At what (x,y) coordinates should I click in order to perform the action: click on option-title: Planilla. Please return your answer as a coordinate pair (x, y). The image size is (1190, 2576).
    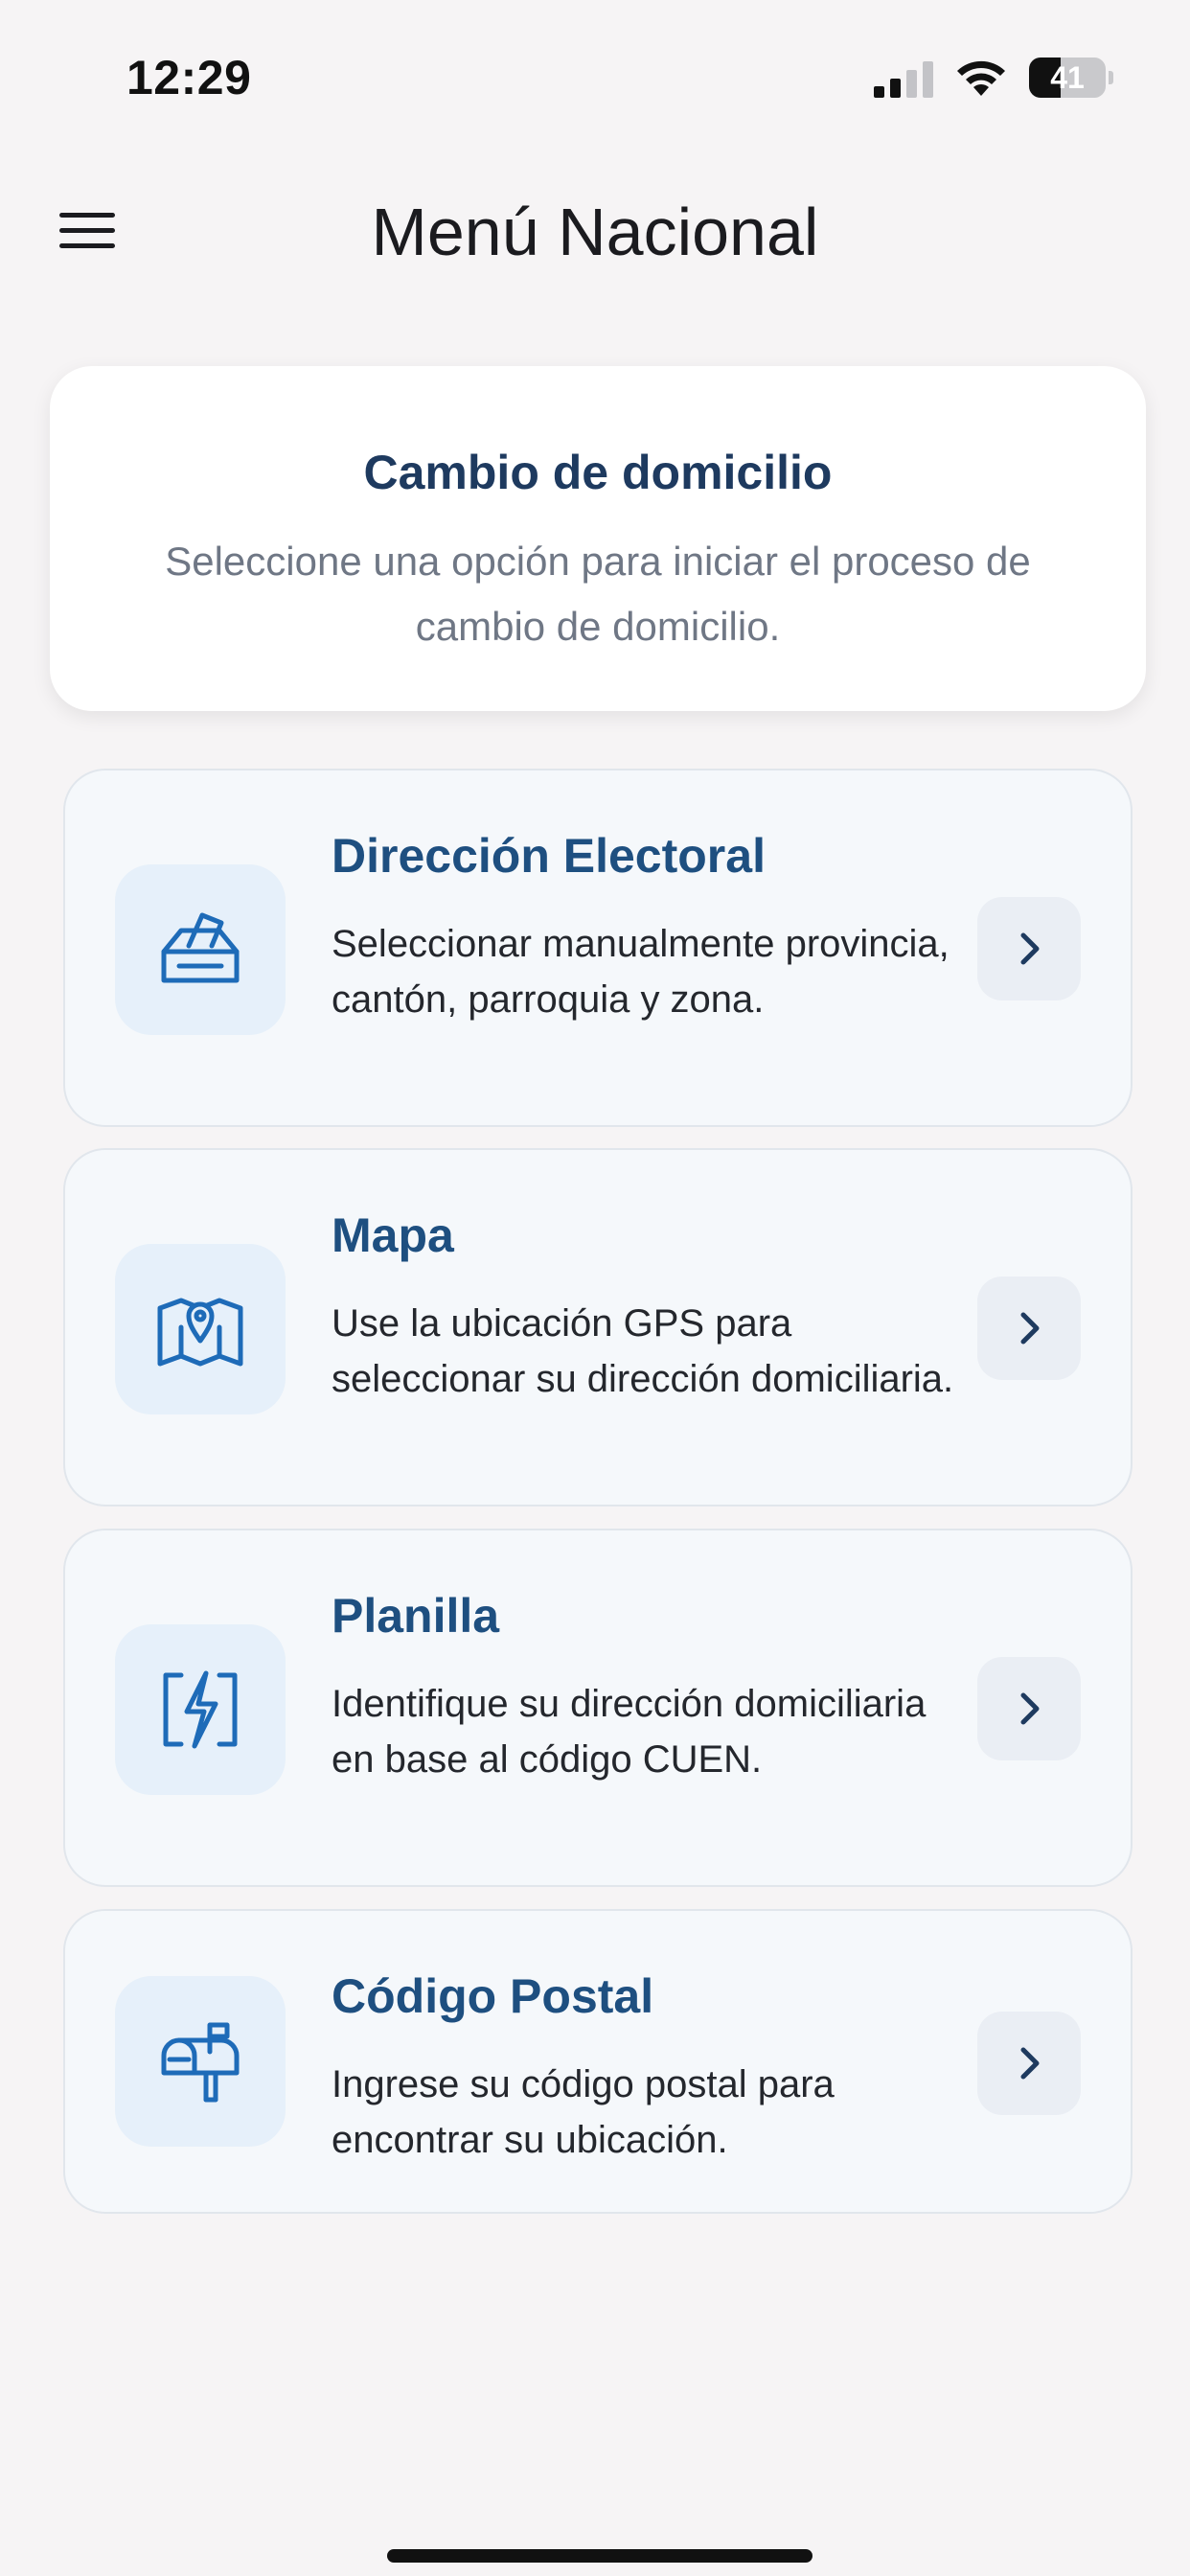
    Looking at the image, I should click on (416, 1616).